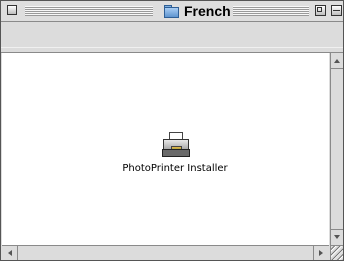 This screenshot has height=261, width=344. I want to click on scroll-left-arrow-icon, so click(10, 253).